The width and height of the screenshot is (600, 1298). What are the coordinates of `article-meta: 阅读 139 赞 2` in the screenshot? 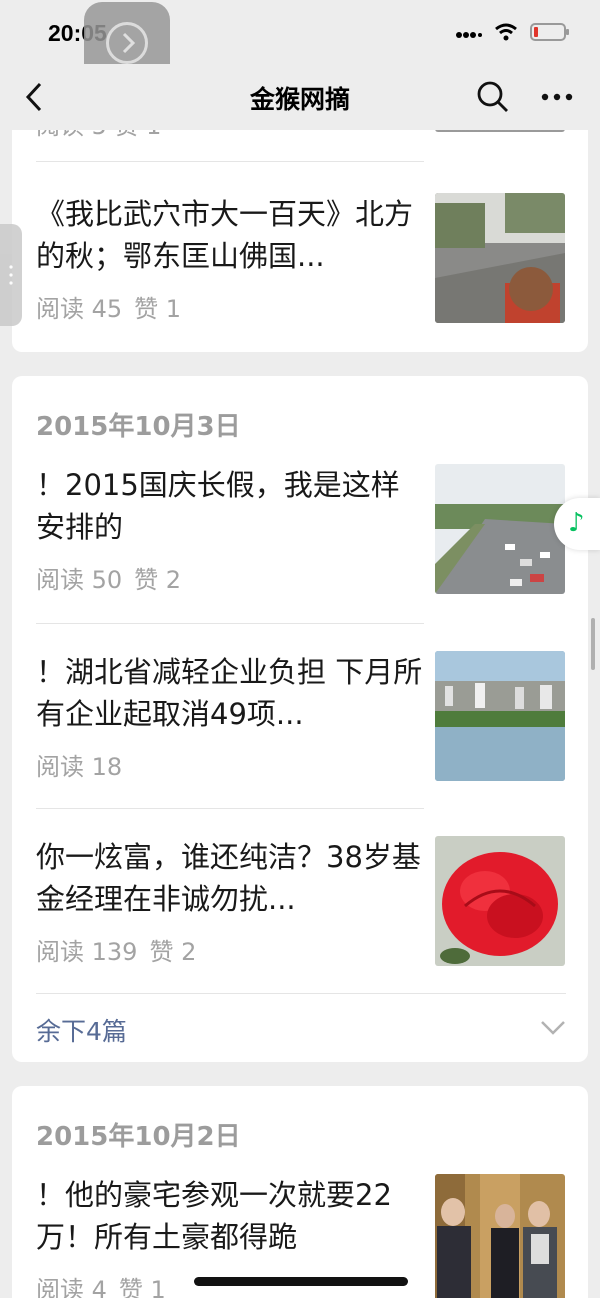 It's located at (122, 949).